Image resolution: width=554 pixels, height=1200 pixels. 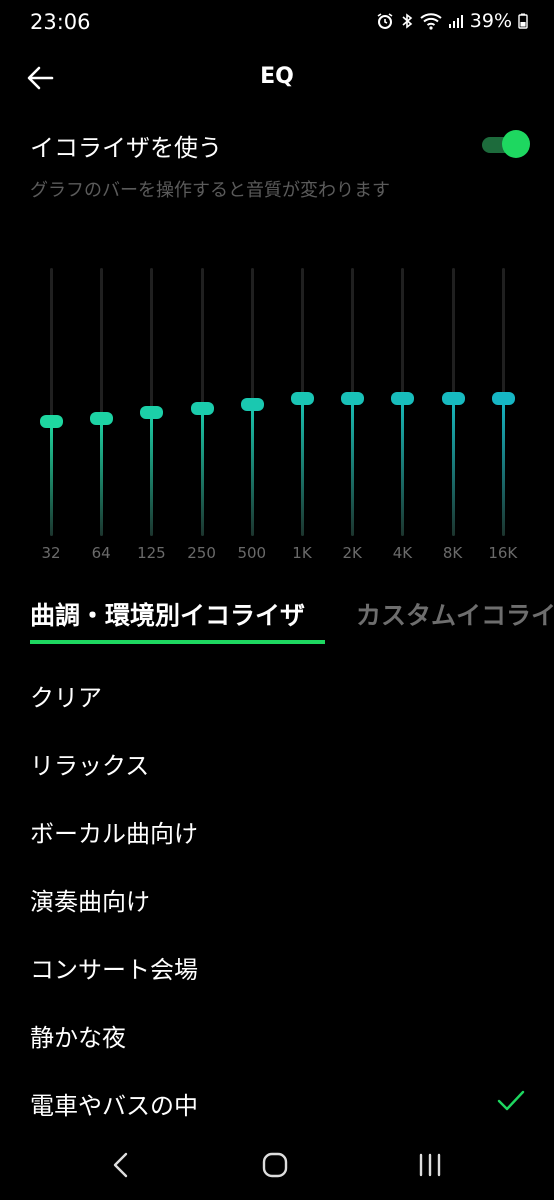 What do you see at coordinates (430, 1165) in the screenshot?
I see `nav-recents-icon` at bounding box center [430, 1165].